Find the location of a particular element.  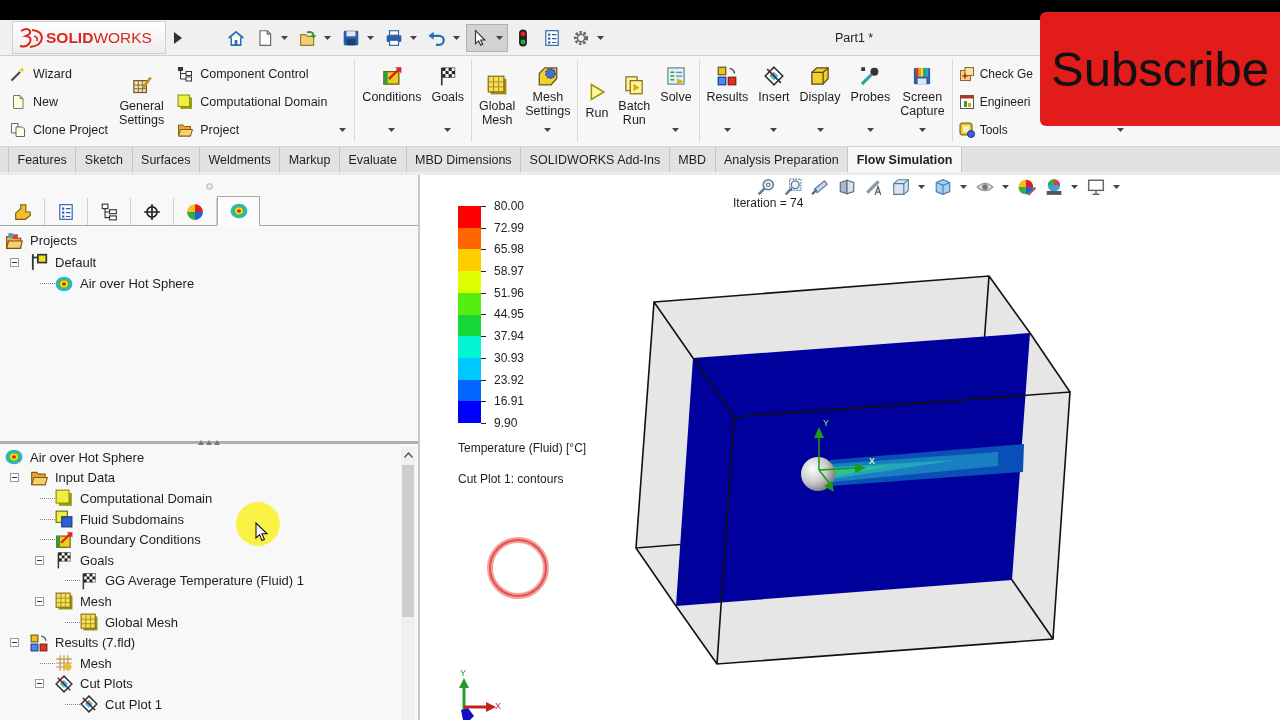

tree-item: Goals is located at coordinates (74, 560).